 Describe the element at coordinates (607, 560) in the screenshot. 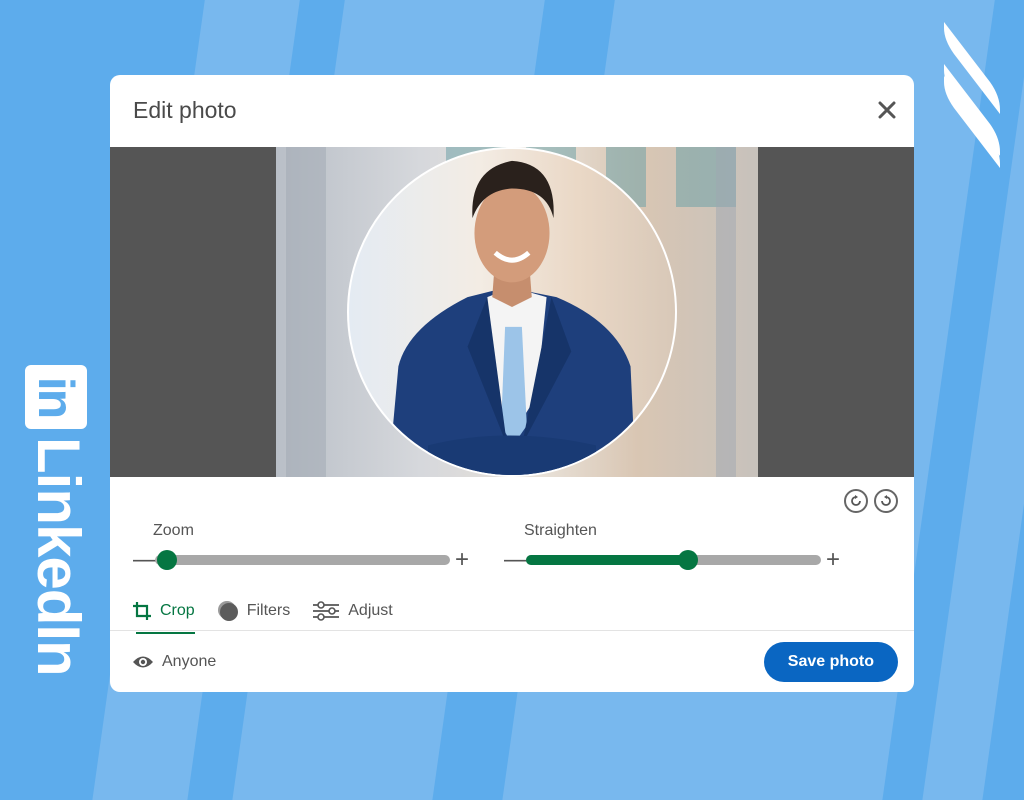

I see `straighten-slider-fill` at that location.